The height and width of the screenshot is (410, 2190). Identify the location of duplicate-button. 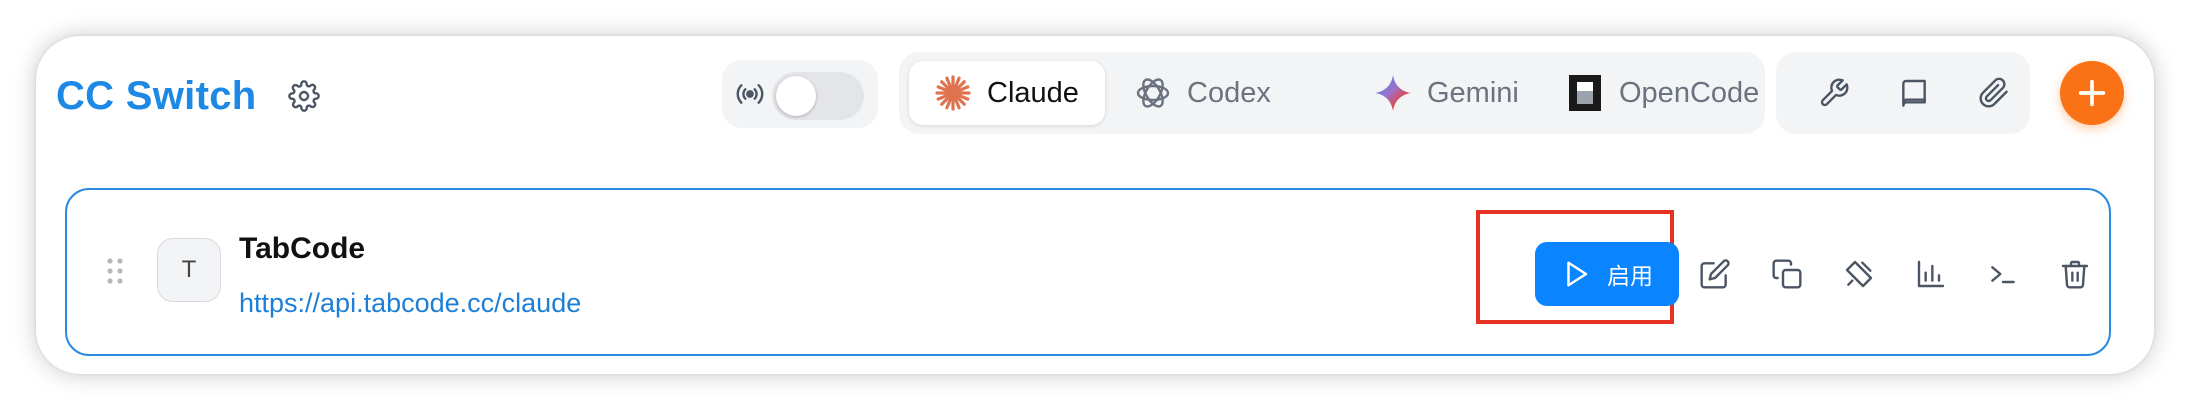
(1787, 274).